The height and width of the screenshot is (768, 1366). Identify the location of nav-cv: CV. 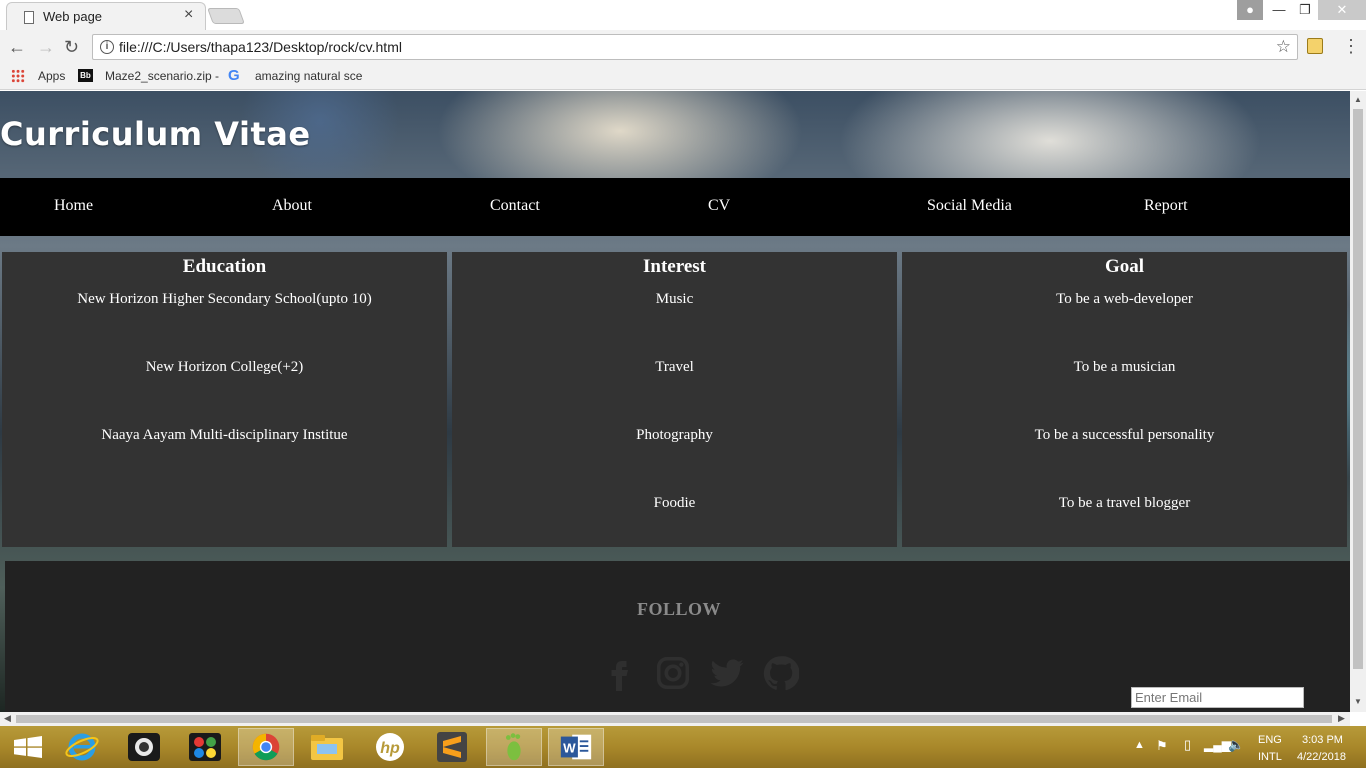
(719, 206).